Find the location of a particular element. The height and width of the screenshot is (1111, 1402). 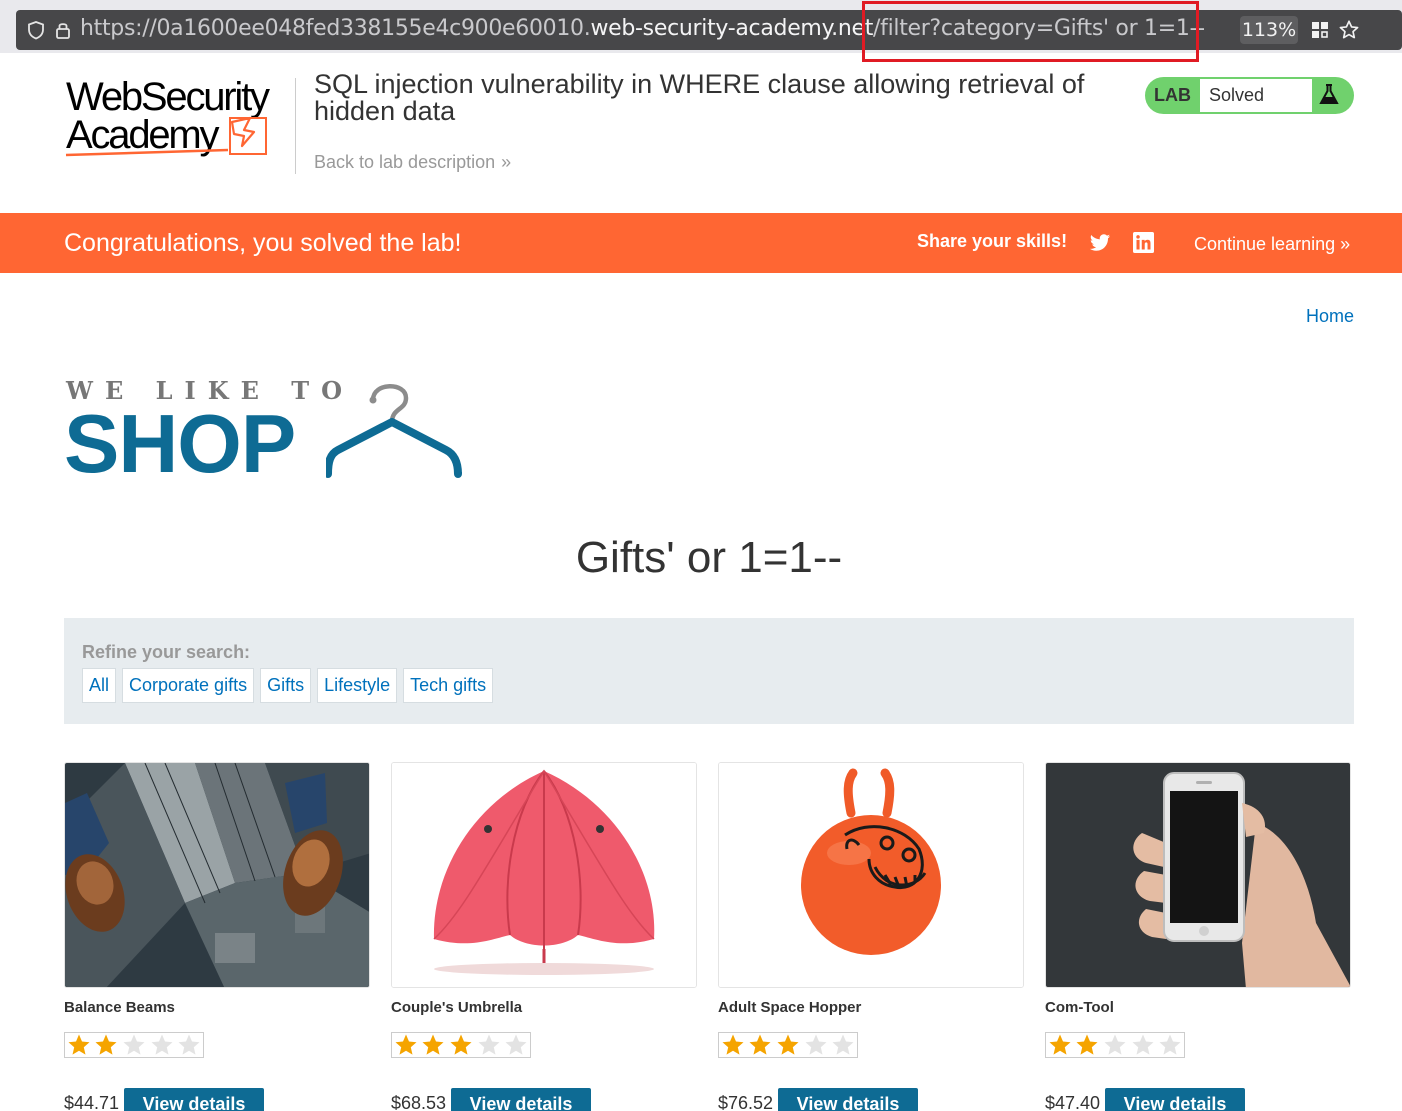

product-image-balance-beams is located at coordinates (217, 875).